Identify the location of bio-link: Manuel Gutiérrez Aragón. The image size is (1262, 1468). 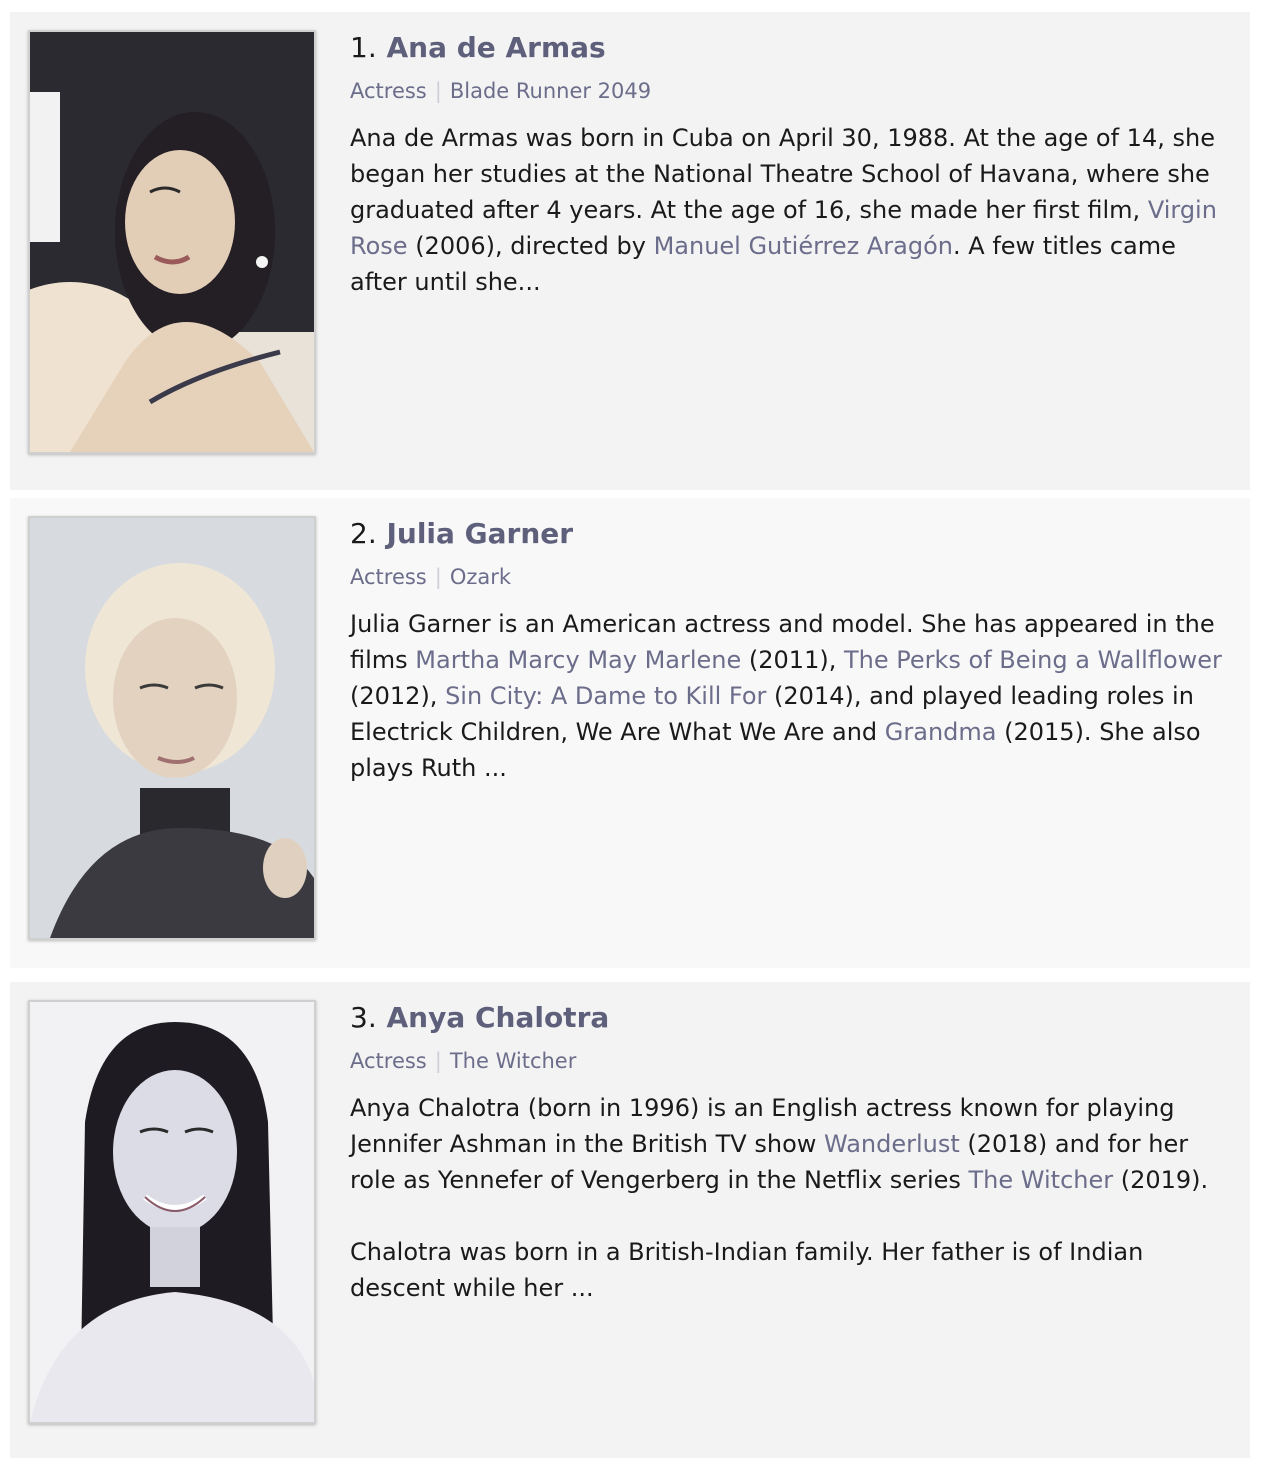
(803, 246).